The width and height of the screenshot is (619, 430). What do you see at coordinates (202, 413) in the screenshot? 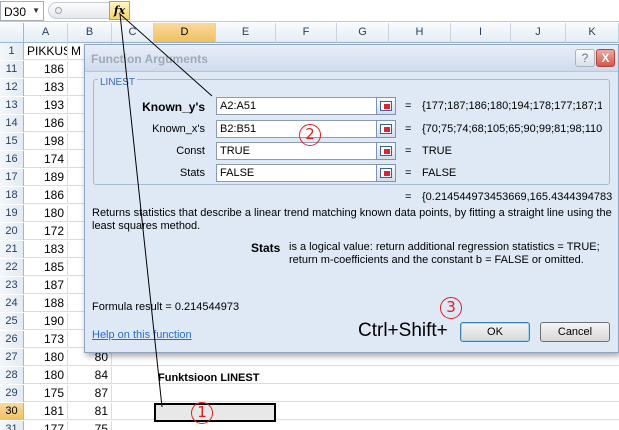
I see `step-1-marker: 1` at bounding box center [202, 413].